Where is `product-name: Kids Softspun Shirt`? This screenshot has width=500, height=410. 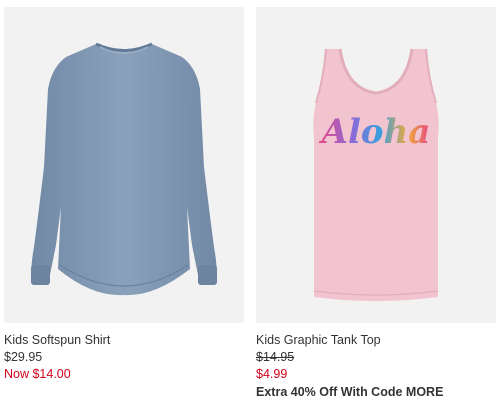 product-name: Kids Softspun Shirt is located at coordinates (124, 340).